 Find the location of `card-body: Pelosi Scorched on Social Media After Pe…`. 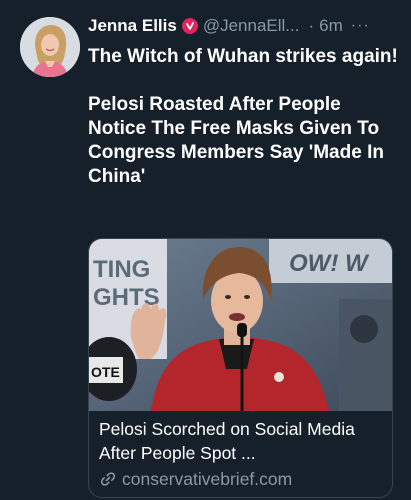

card-body: Pelosi Scorched on Social Media After Pe… is located at coordinates (244, 454).